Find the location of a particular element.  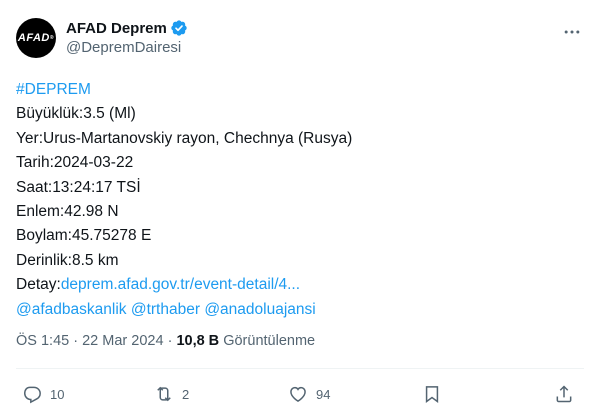

avatar: AFAD ® is located at coordinates (36, 38).